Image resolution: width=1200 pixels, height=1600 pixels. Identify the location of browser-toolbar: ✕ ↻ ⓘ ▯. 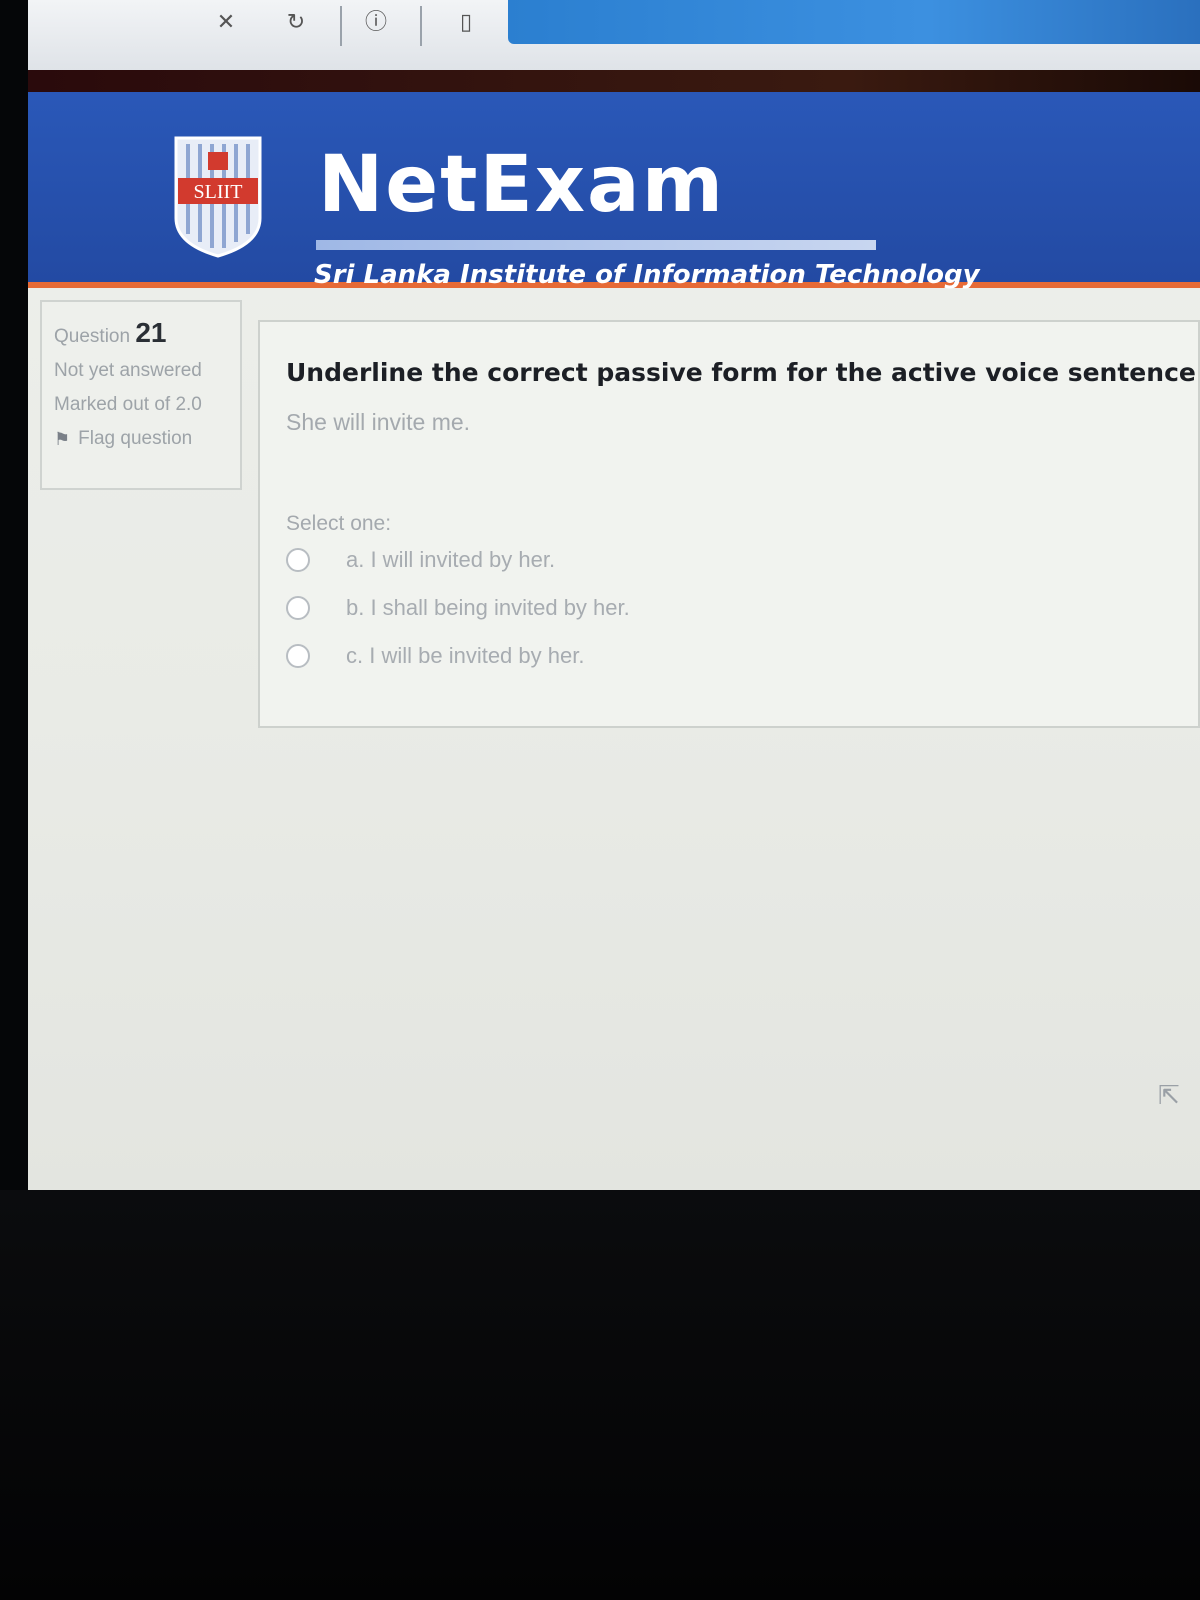
(614, 35).